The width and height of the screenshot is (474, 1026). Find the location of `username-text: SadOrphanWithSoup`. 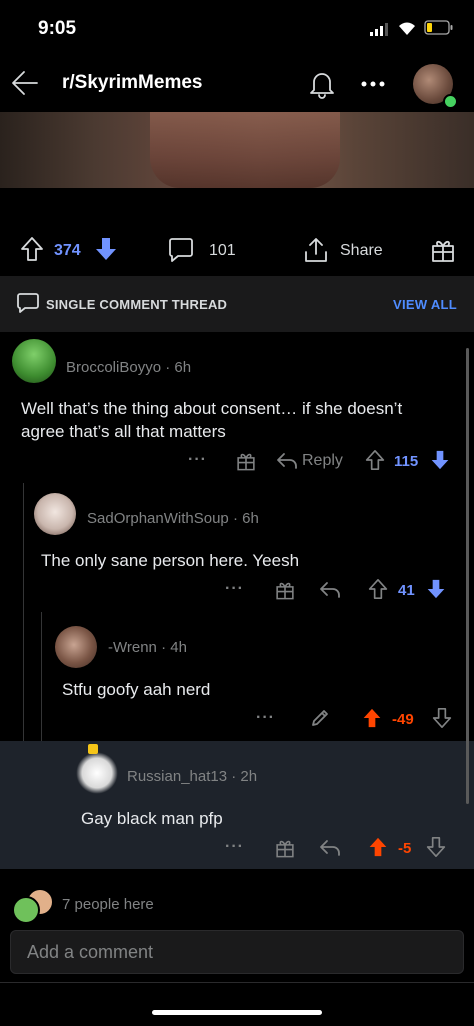

username-text: SadOrphanWithSoup is located at coordinates (158, 518).